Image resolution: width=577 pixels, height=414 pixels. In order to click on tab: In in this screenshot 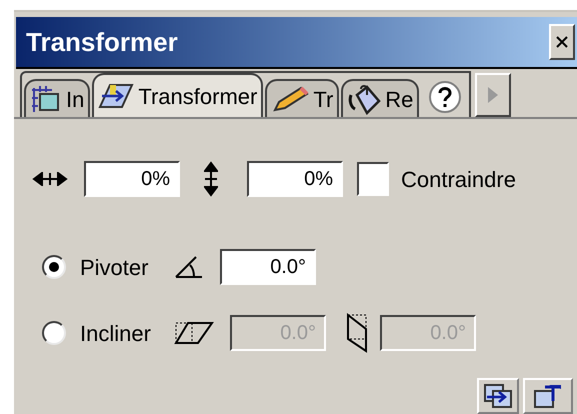, I will do `click(57, 98)`.